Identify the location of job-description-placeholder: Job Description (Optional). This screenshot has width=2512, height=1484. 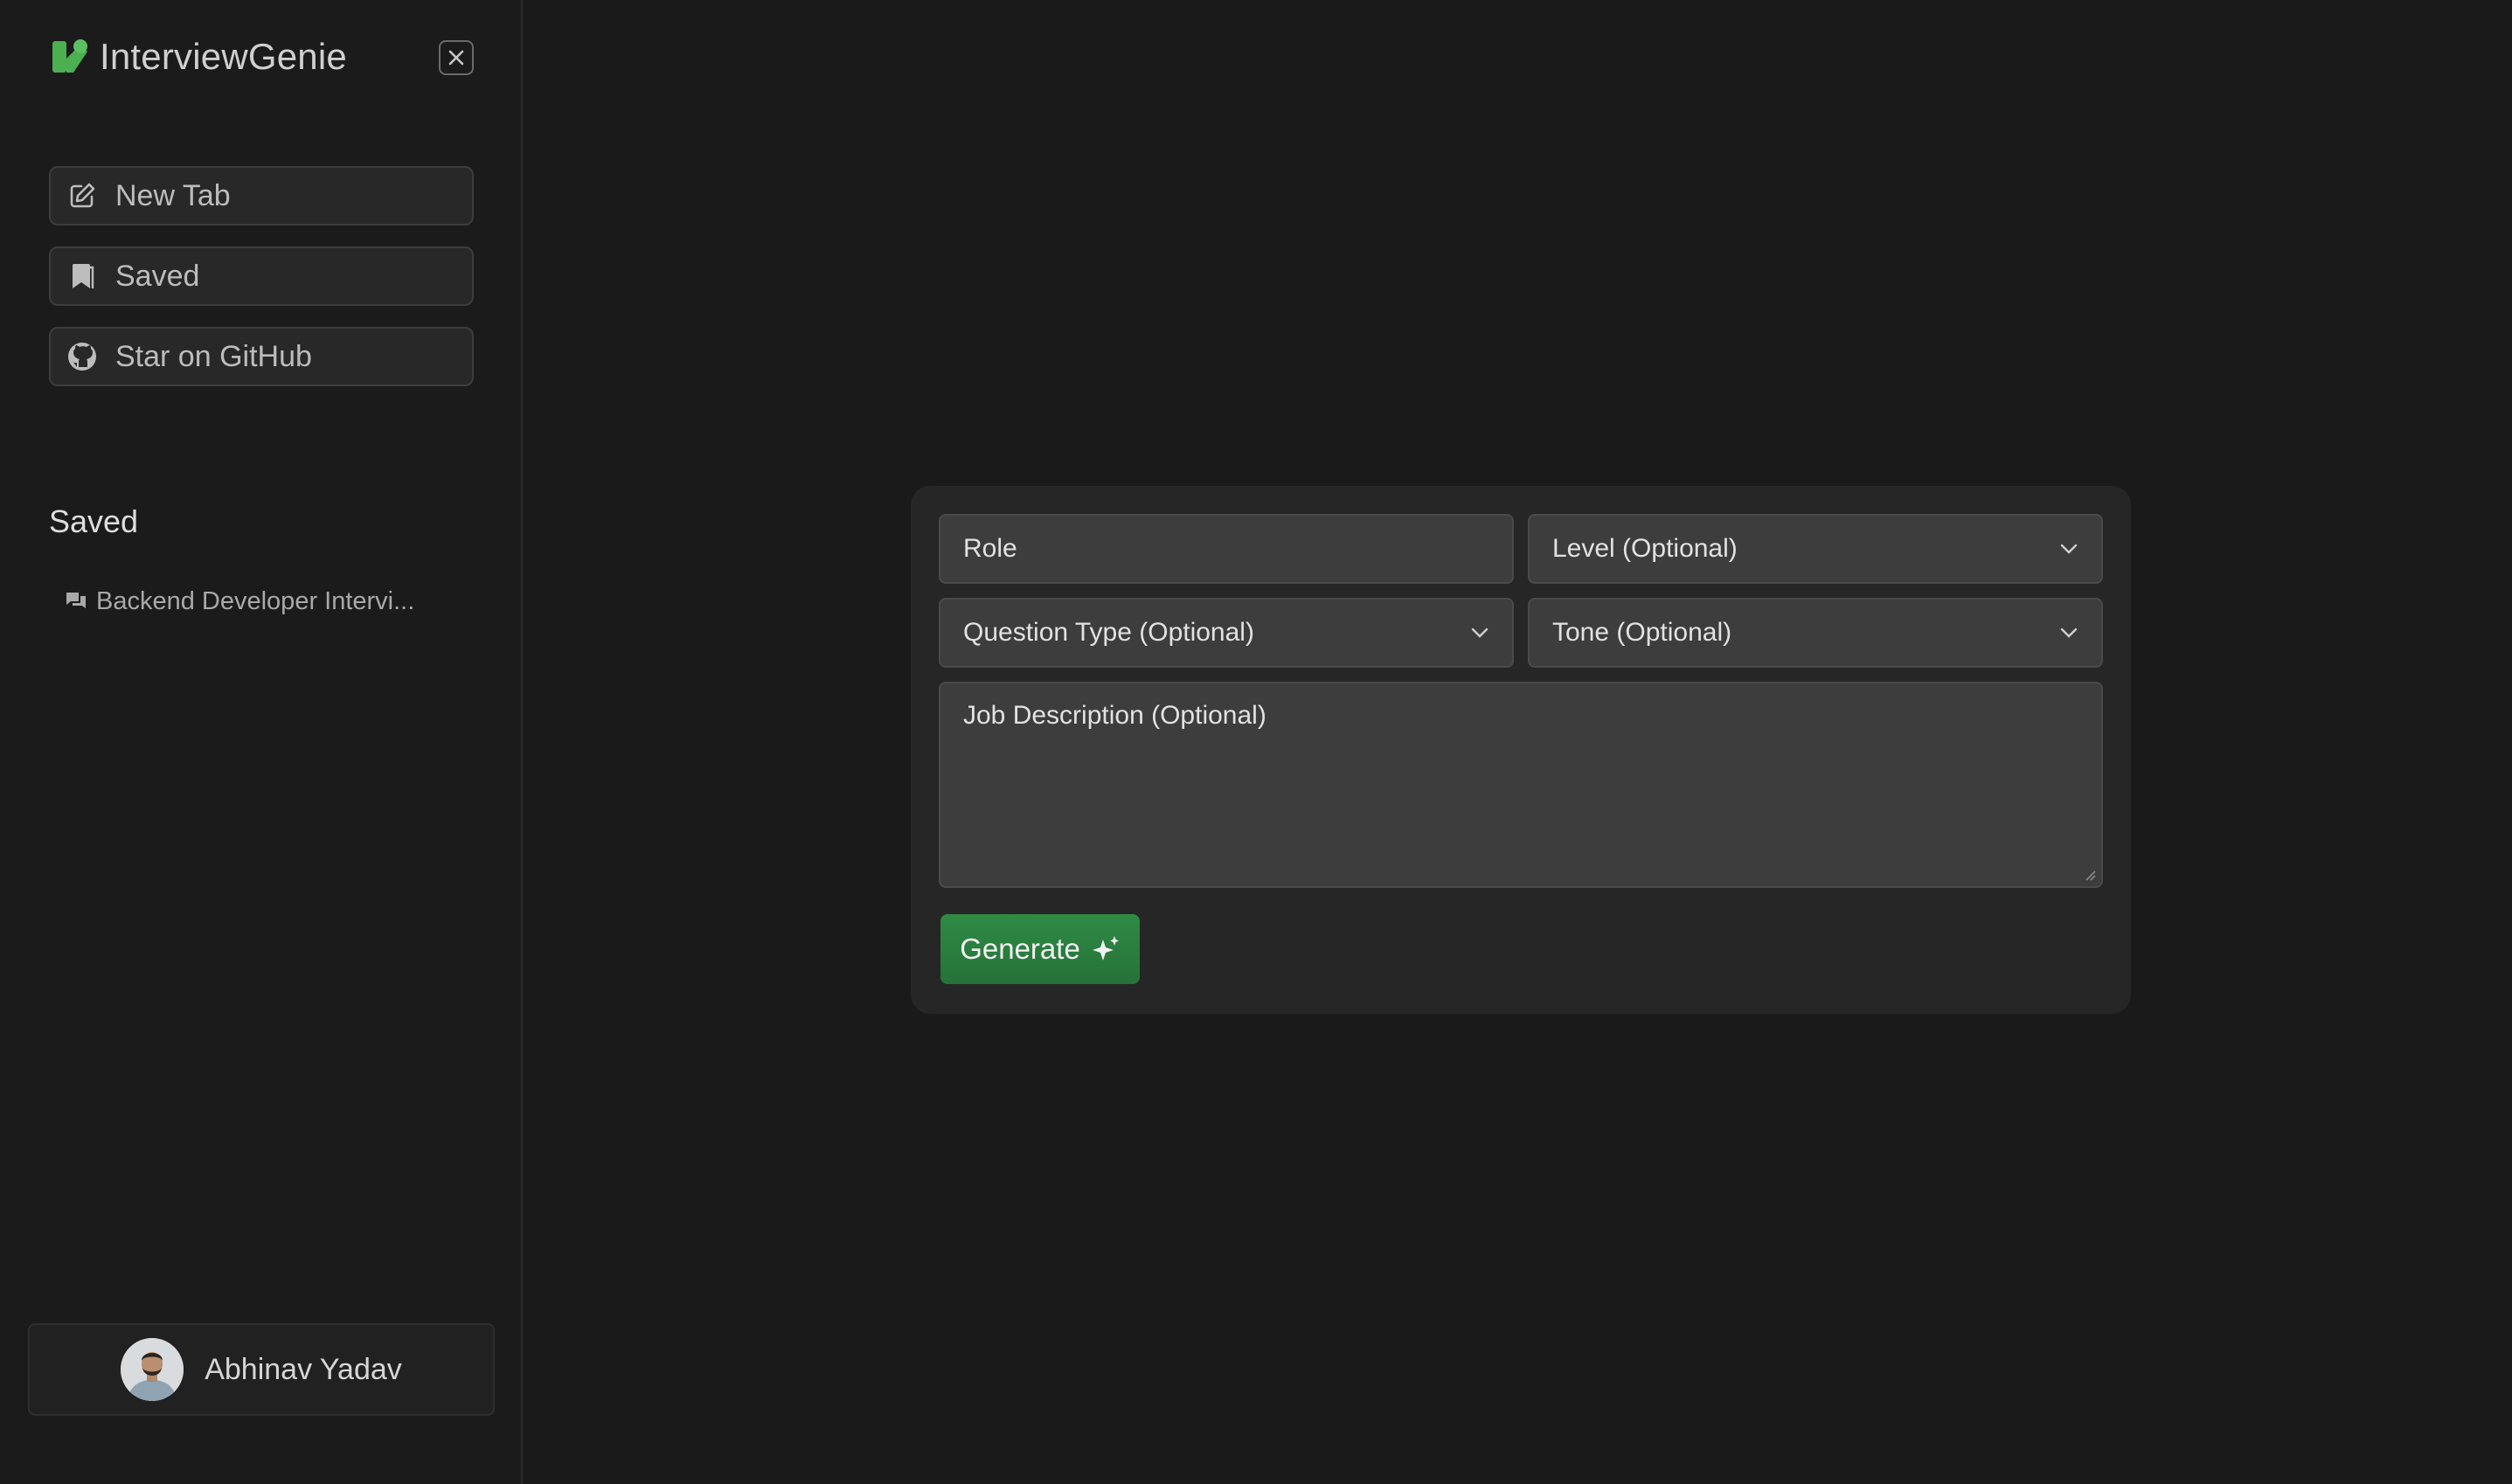
(1115, 715).